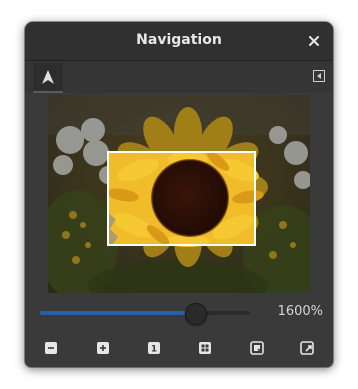 Image resolution: width=358 pixels, height=389 pixels. Describe the element at coordinates (118, 313) in the screenshot. I see `zoom-slider-fill` at that location.